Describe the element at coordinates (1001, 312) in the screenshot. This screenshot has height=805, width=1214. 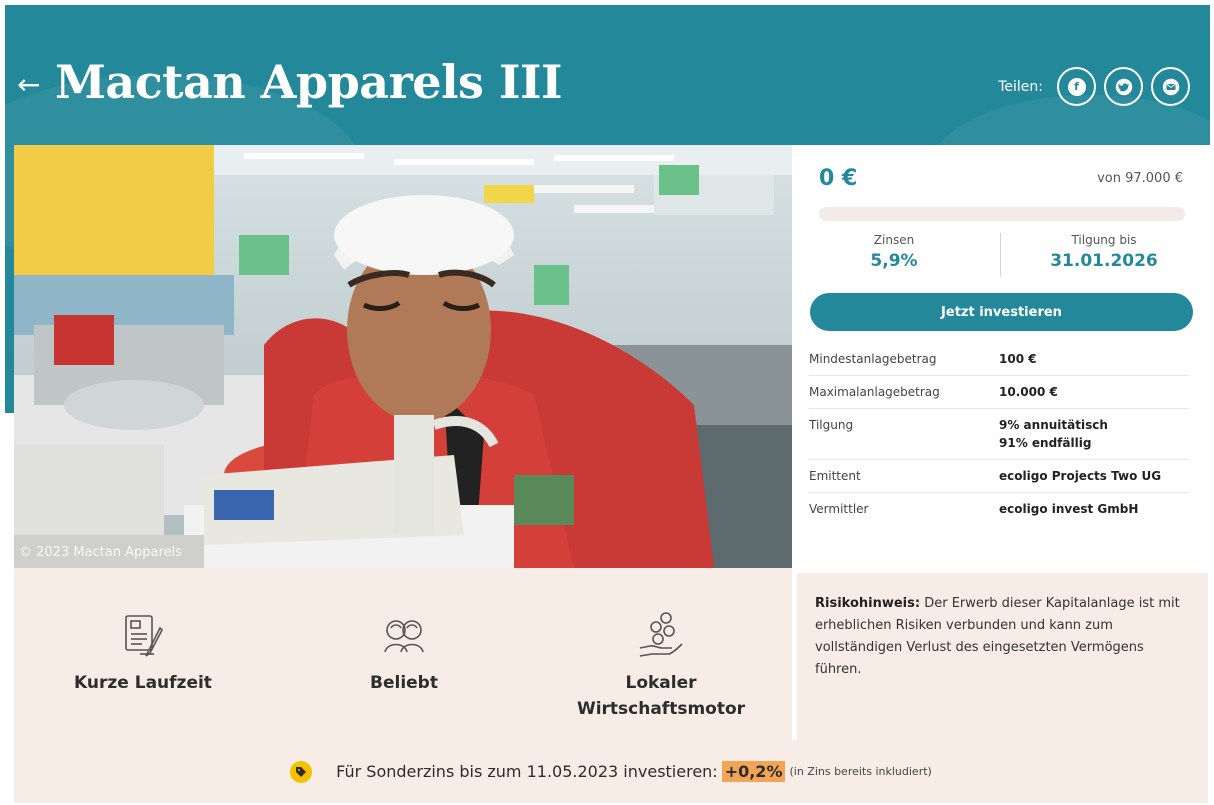
I see `invest-button: Jetzt investieren` at that location.